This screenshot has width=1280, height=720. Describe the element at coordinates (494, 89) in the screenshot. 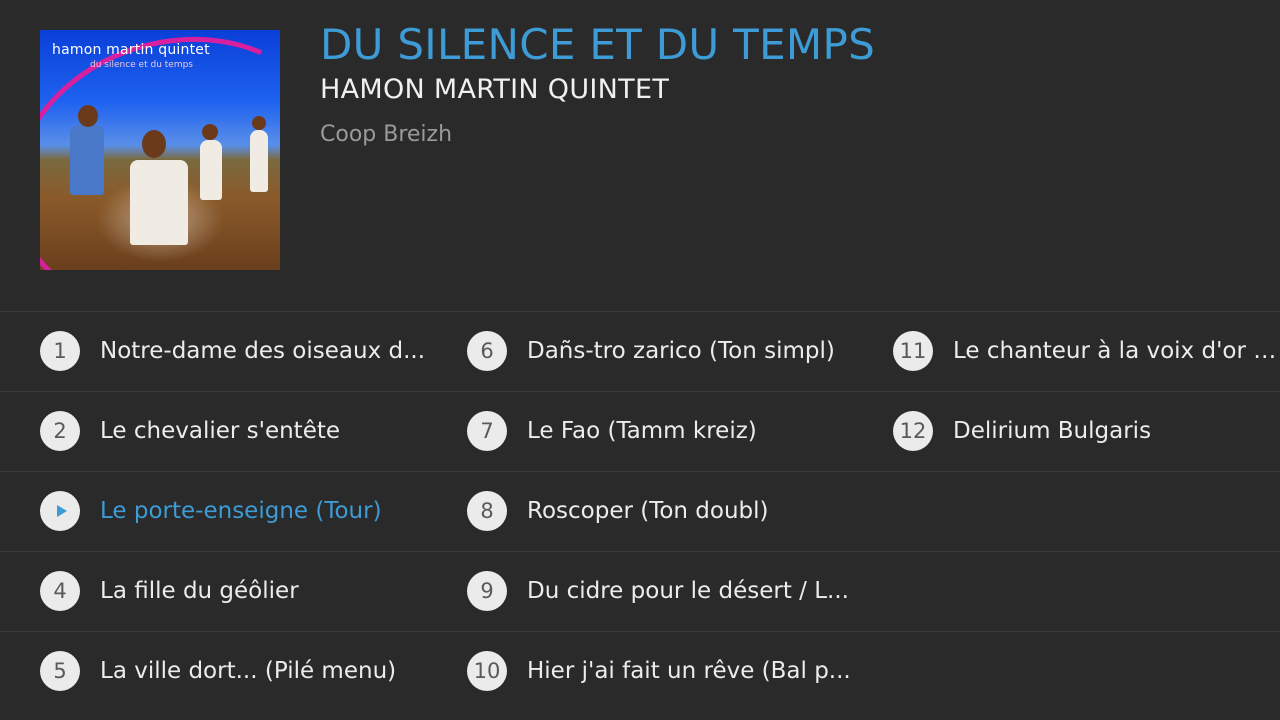

I see `artist-name: HAMON MARTIN QUINTET` at that location.